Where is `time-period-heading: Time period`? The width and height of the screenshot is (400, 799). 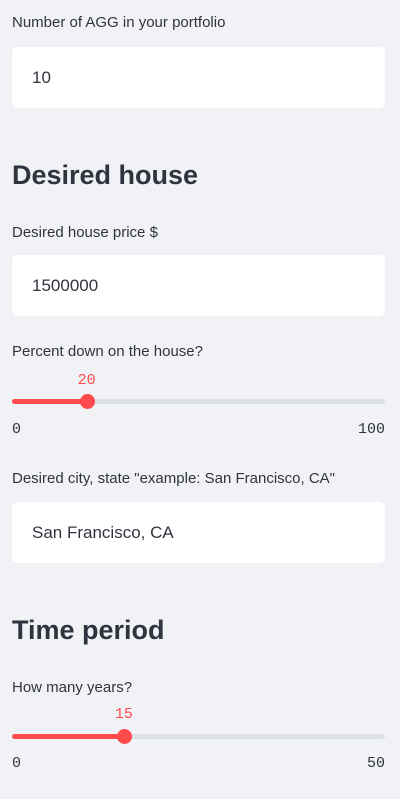 time-period-heading: Time period is located at coordinates (88, 630).